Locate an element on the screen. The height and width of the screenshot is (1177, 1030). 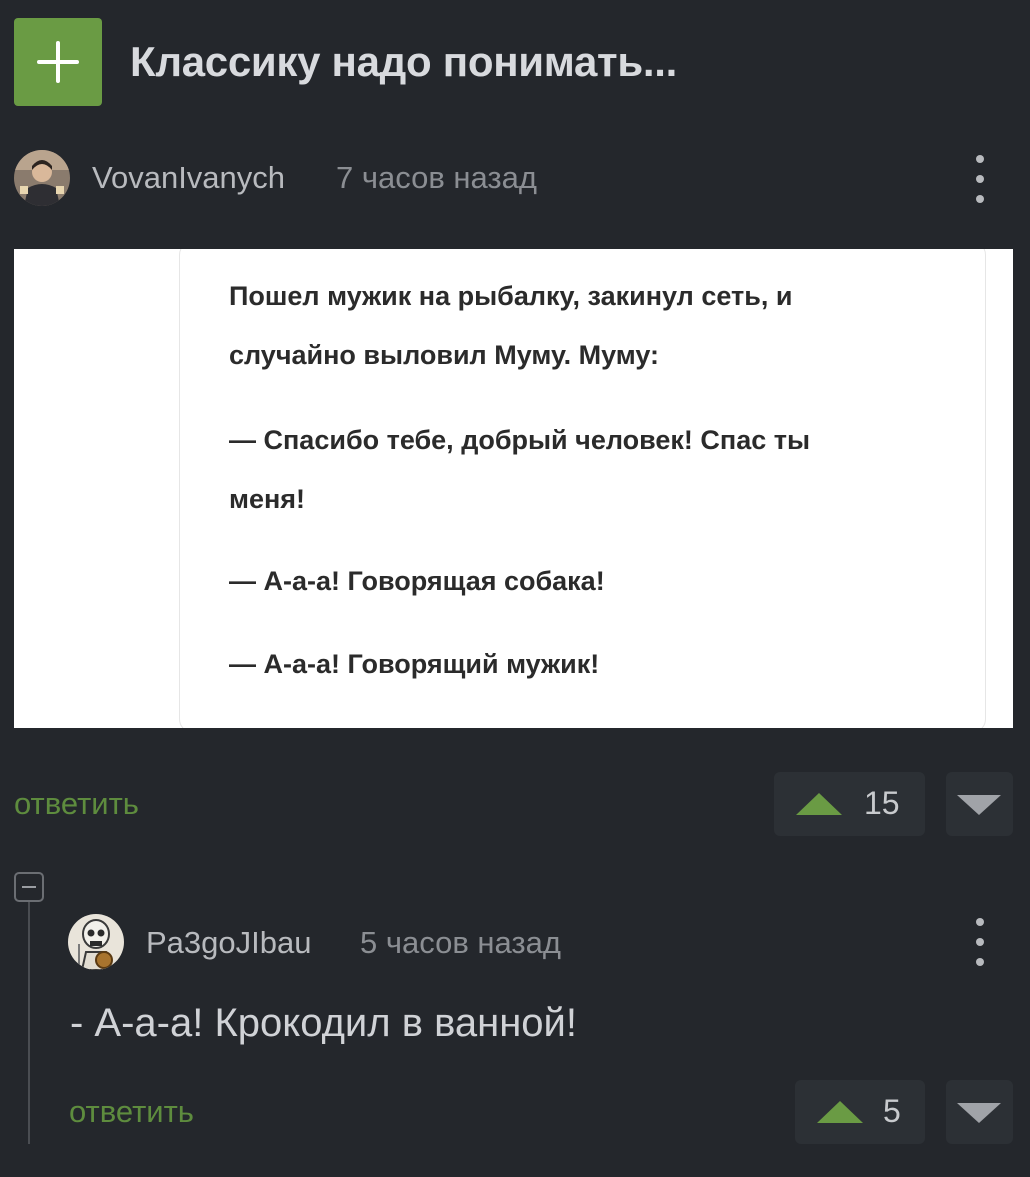
add-post-button is located at coordinates (58, 62).